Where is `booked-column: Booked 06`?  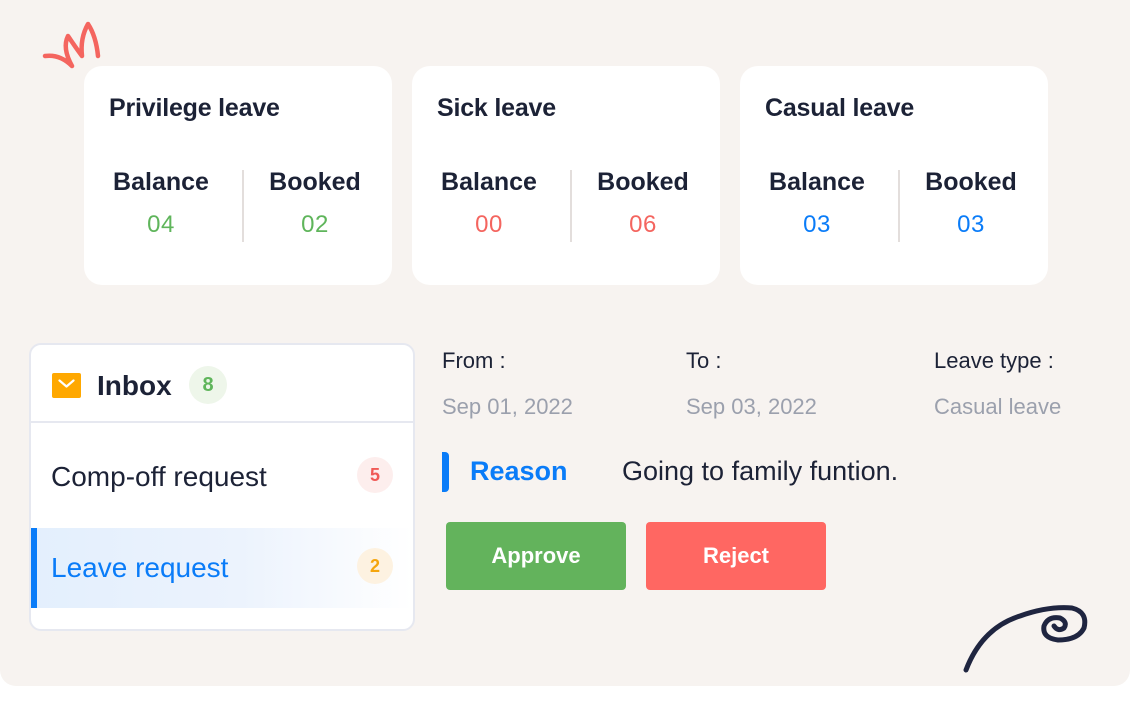 booked-column: Booked 06 is located at coordinates (643, 203).